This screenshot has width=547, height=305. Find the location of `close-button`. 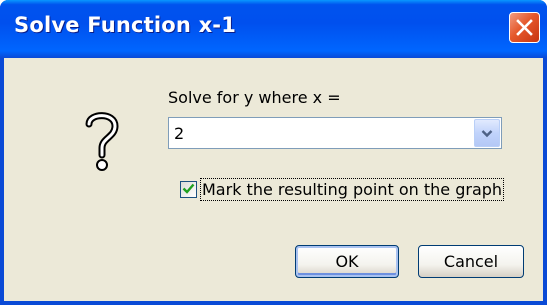

close-button is located at coordinates (524, 27).